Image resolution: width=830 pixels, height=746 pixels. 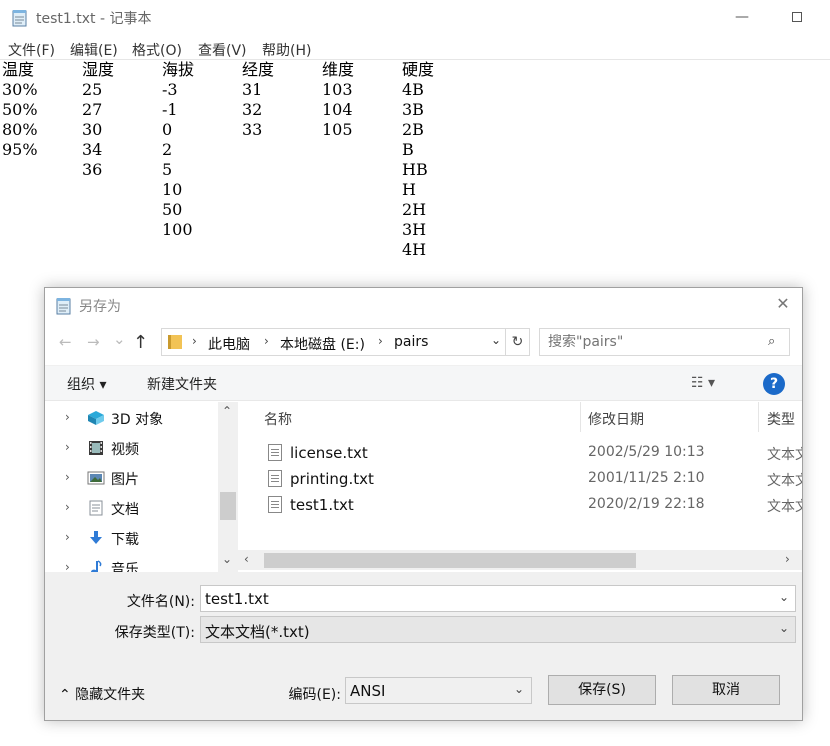 What do you see at coordinates (65, 342) in the screenshot?
I see `back-arrow-icon: ←` at bounding box center [65, 342].